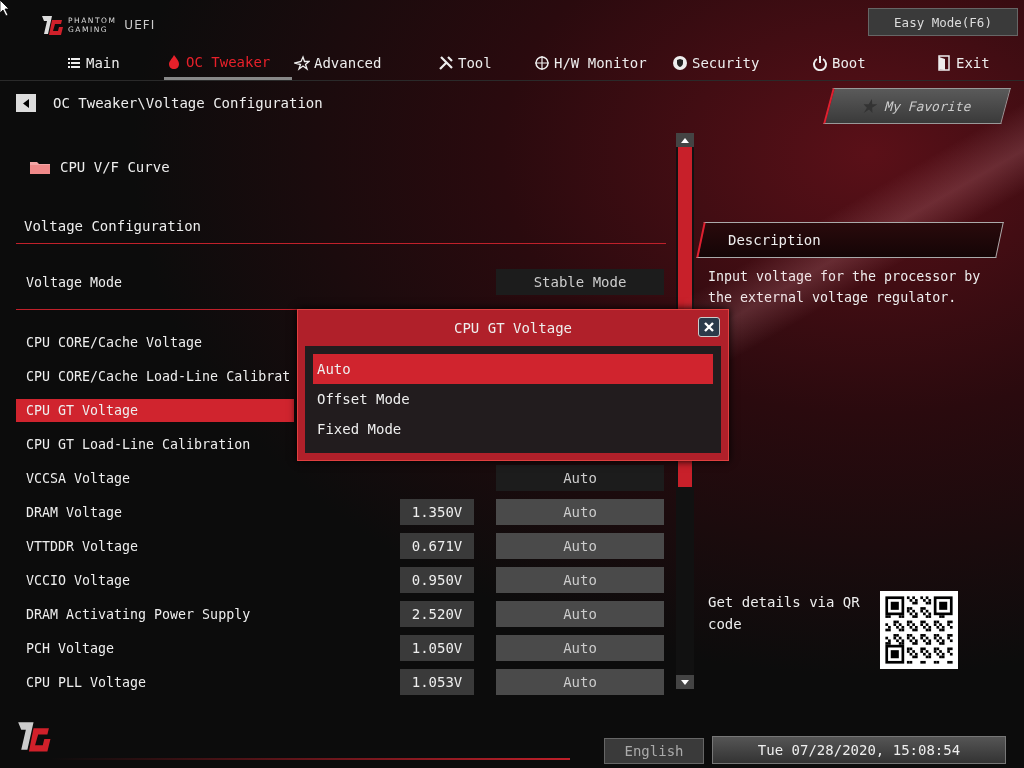  I want to click on scroll-down-icon, so click(685, 682).